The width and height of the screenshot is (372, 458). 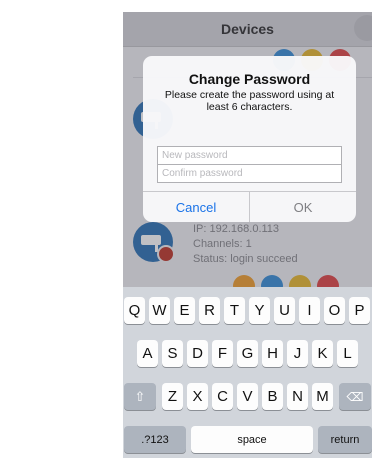 I want to click on delete-key: ⌫, so click(x=355, y=396).